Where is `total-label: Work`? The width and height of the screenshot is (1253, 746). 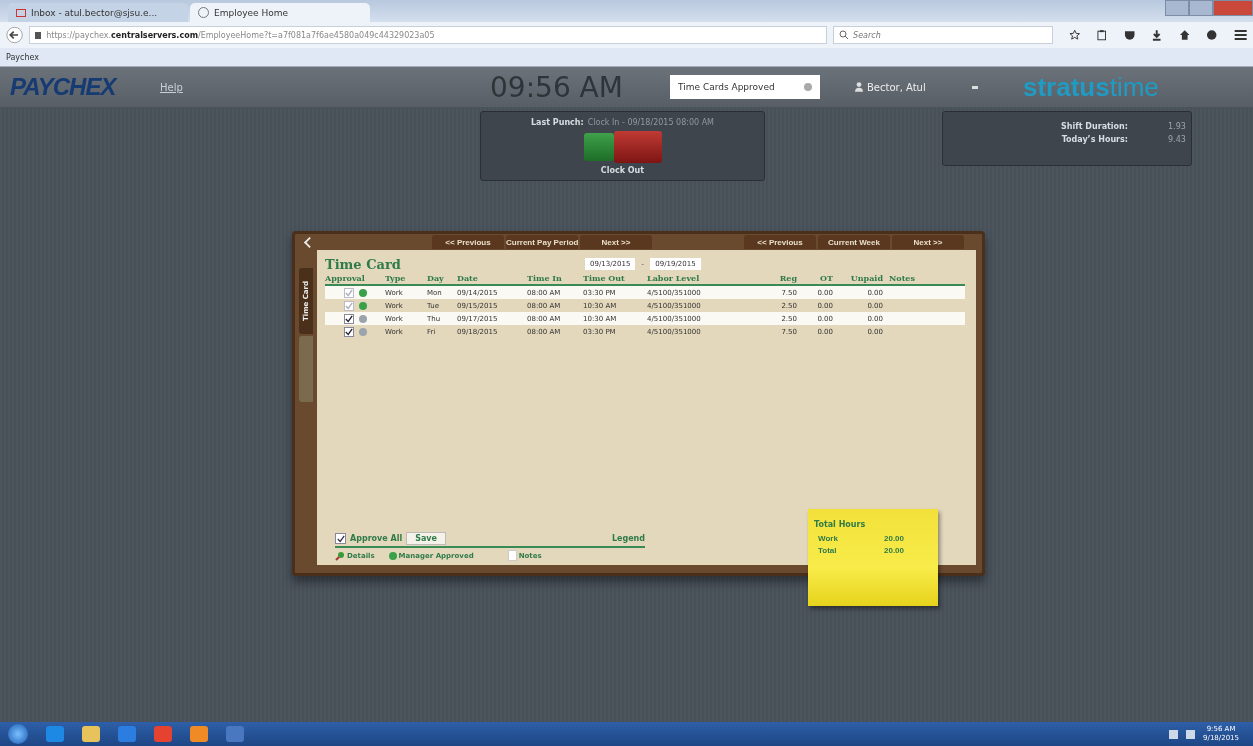
total-label: Work is located at coordinates (828, 538).